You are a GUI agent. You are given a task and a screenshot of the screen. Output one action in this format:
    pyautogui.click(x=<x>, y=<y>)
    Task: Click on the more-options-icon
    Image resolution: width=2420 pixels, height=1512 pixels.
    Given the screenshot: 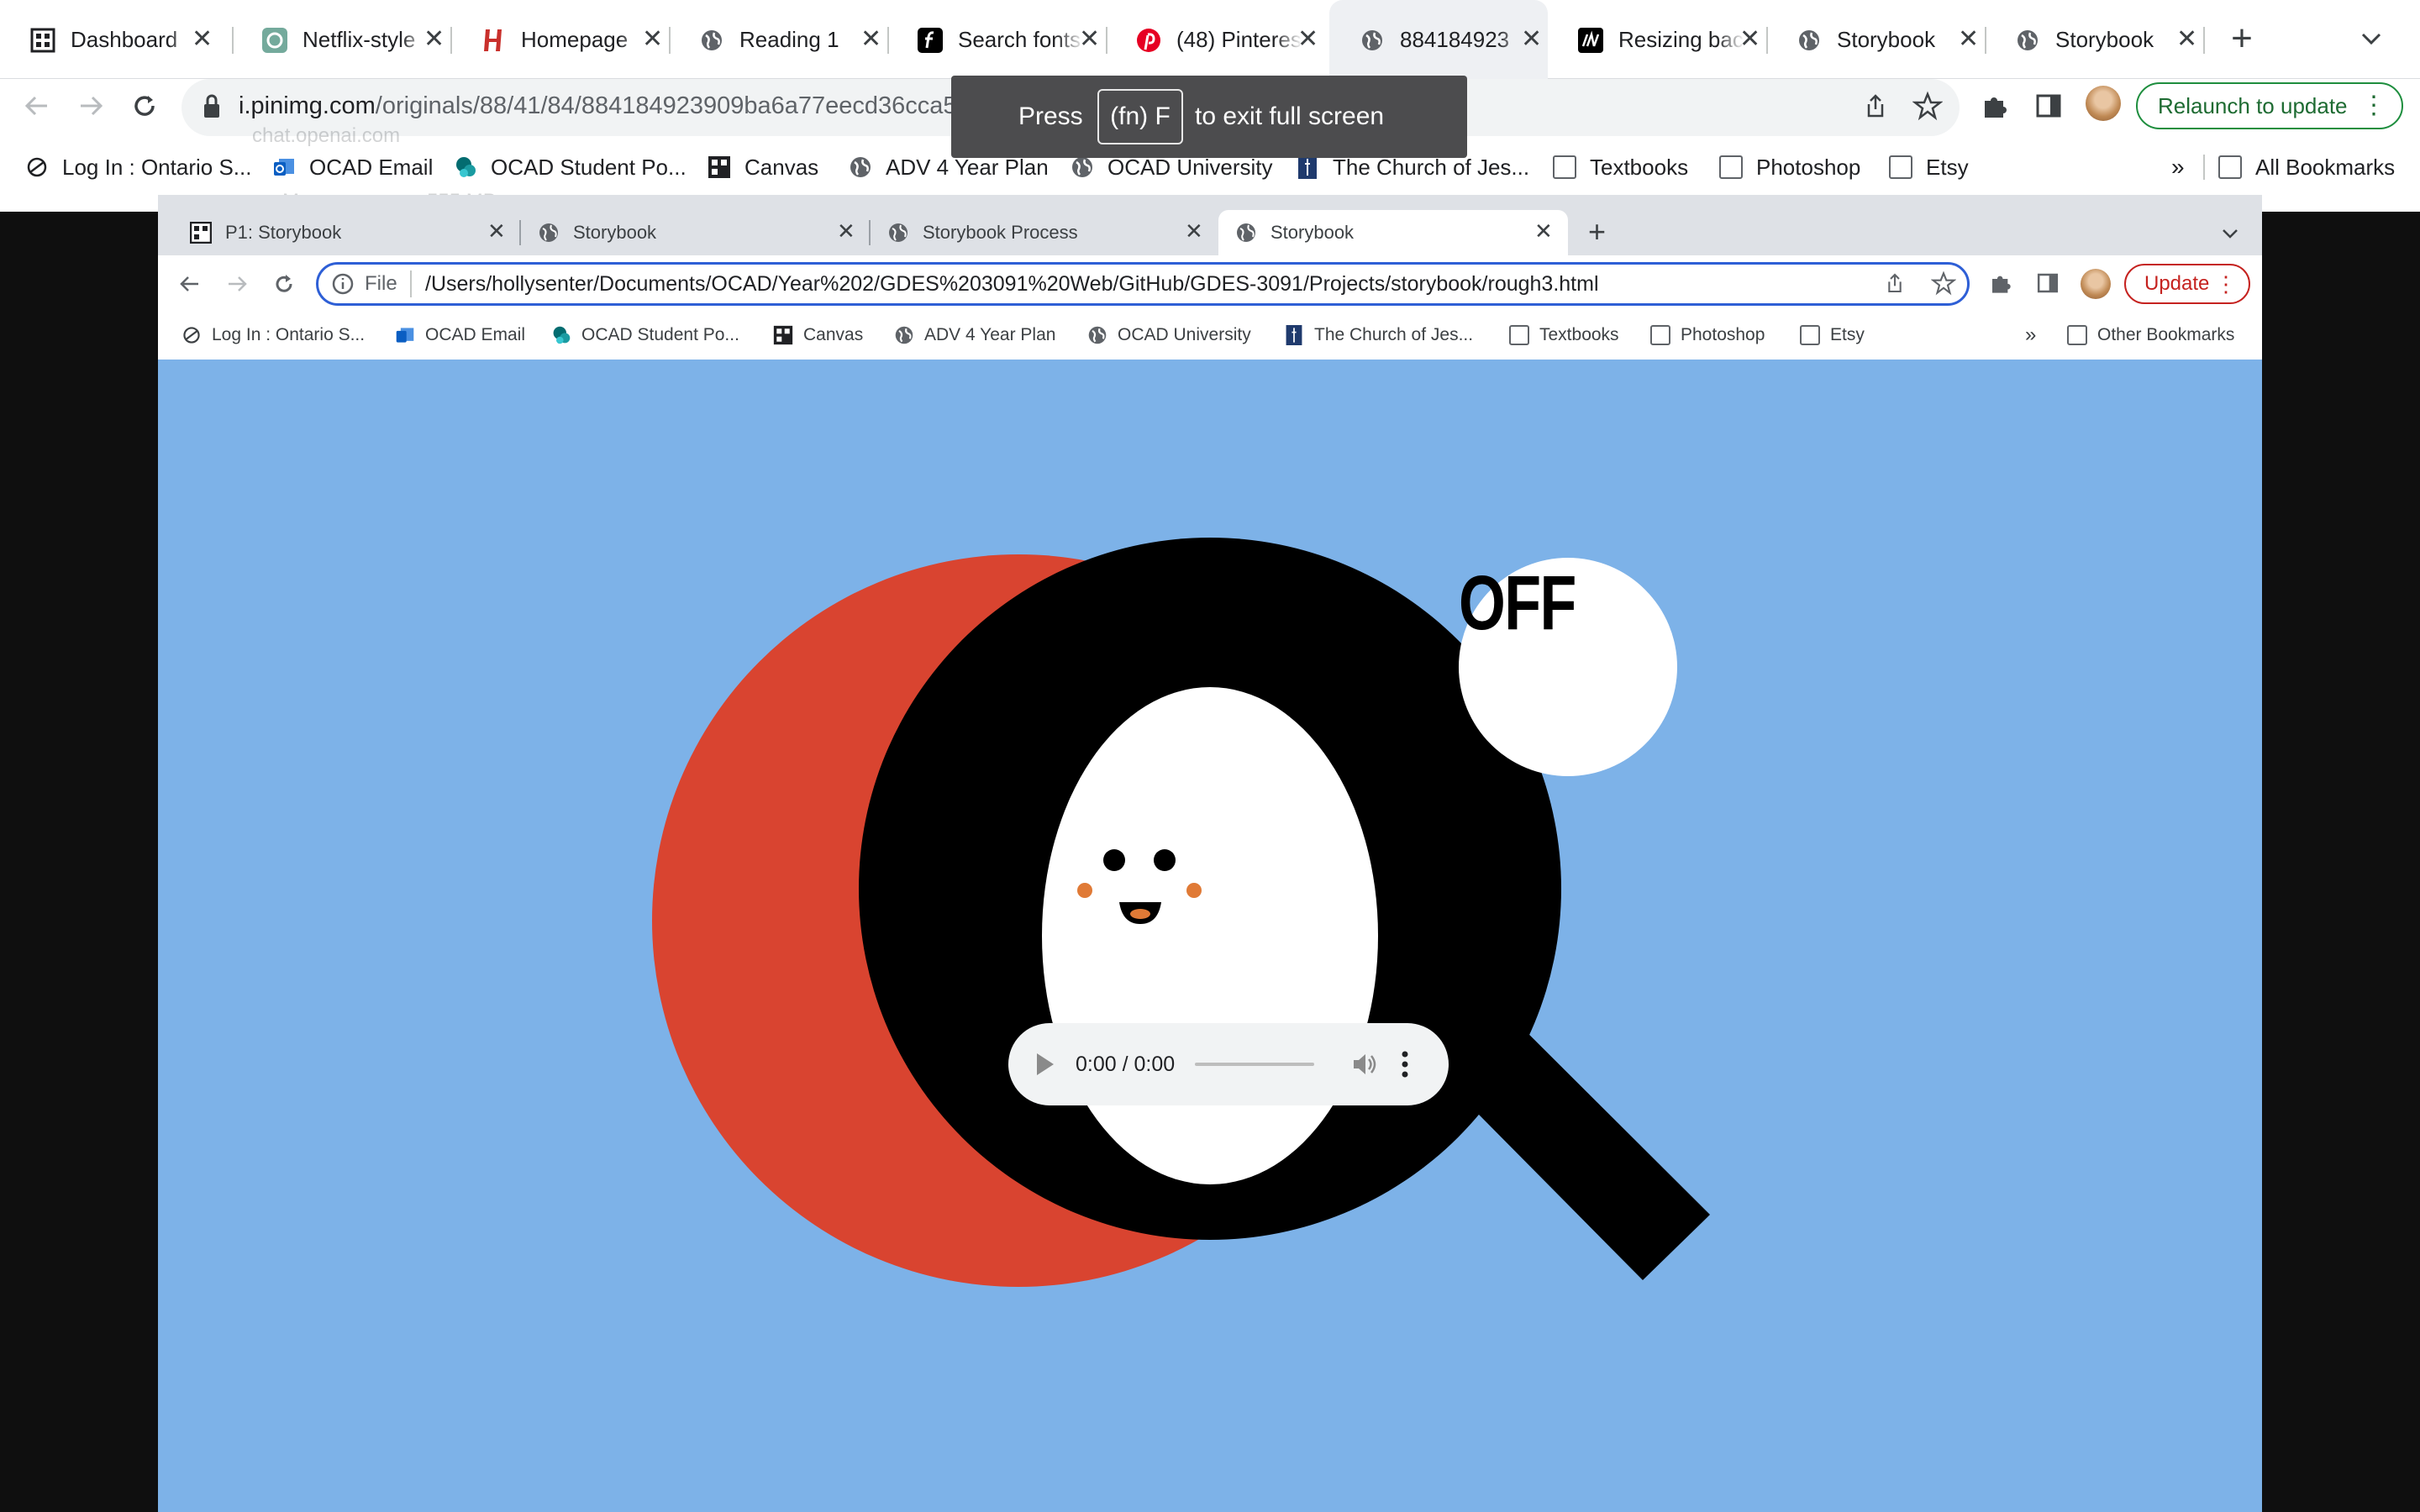 What is the action you would take?
    pyautogui.click(x=1405, y=1064)
    